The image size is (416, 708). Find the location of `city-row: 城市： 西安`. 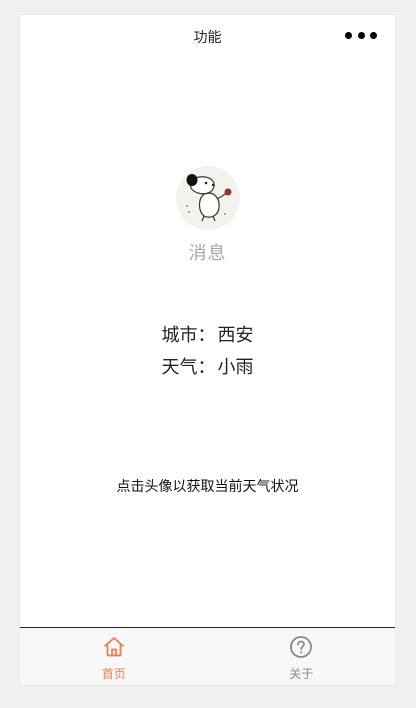

city-row: 城市： 西安 is located at coordinates (207, 334).